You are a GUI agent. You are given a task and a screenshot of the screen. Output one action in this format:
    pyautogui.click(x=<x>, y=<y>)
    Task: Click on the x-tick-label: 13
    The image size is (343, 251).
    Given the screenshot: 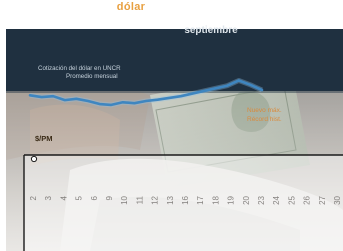 What is the action you would take?
    pyautogui.click(x=170, y=199)
    